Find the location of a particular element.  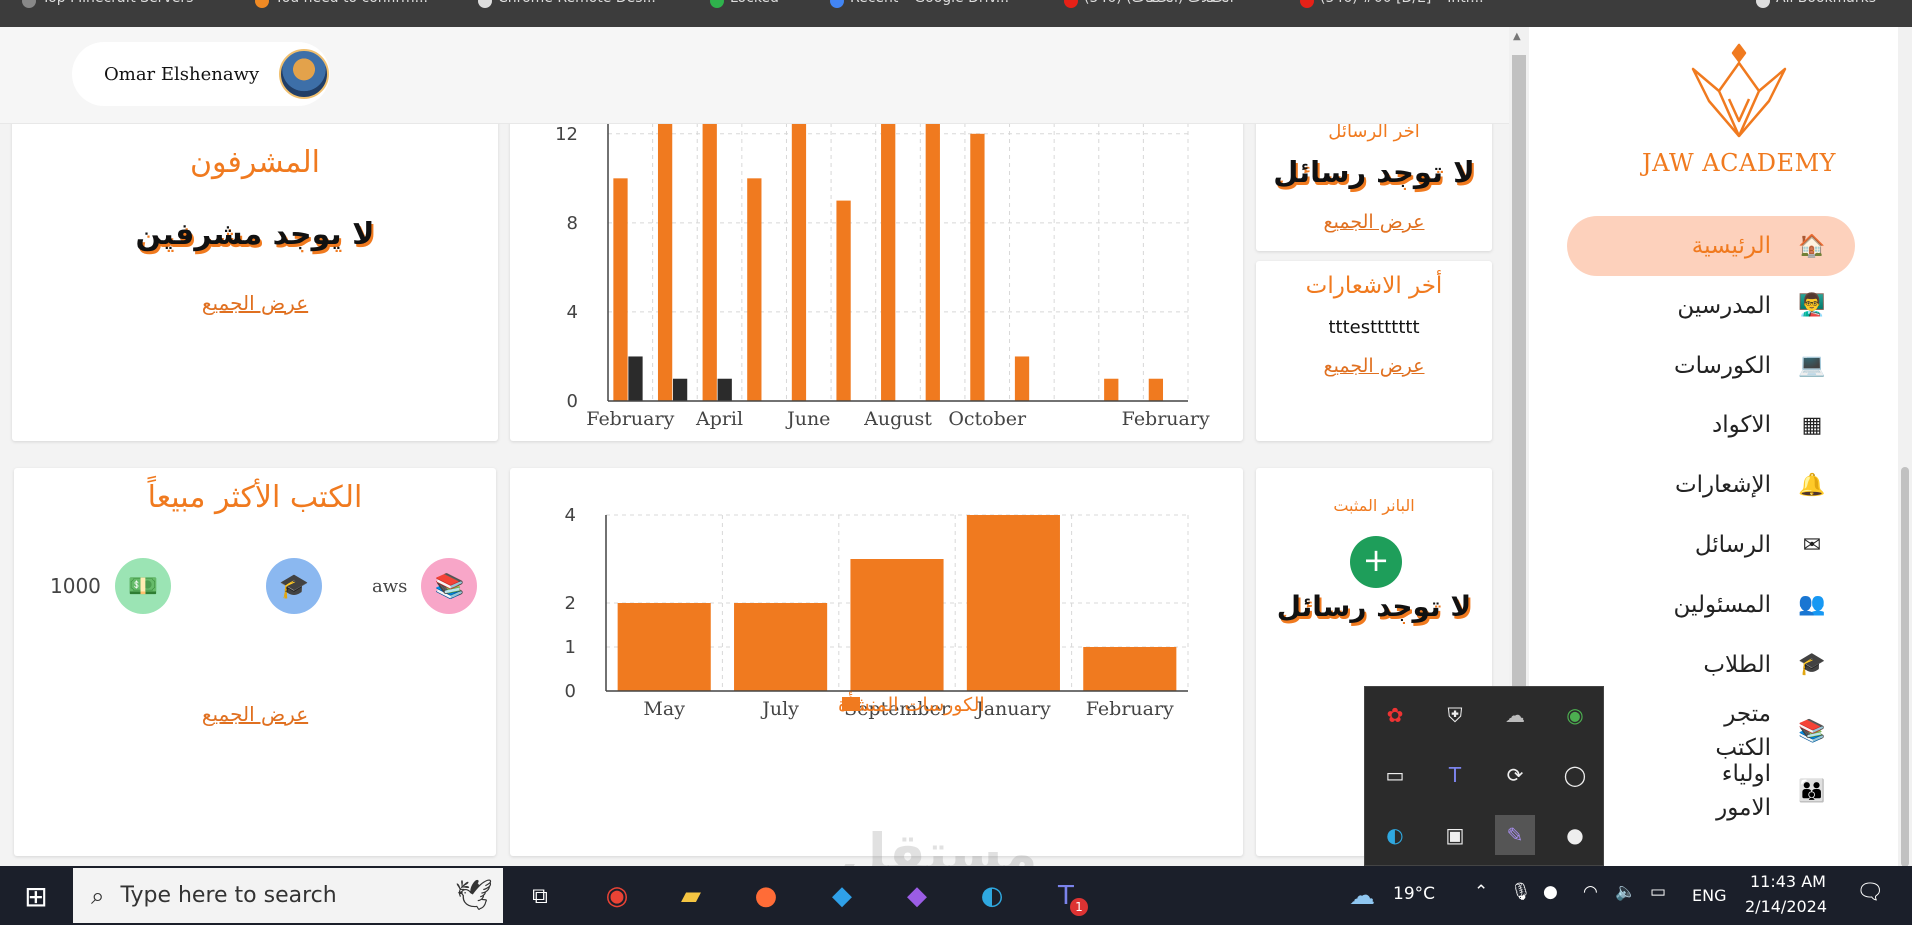

clock-date: 2/14/2024 is located at coordinates (1786, 906).